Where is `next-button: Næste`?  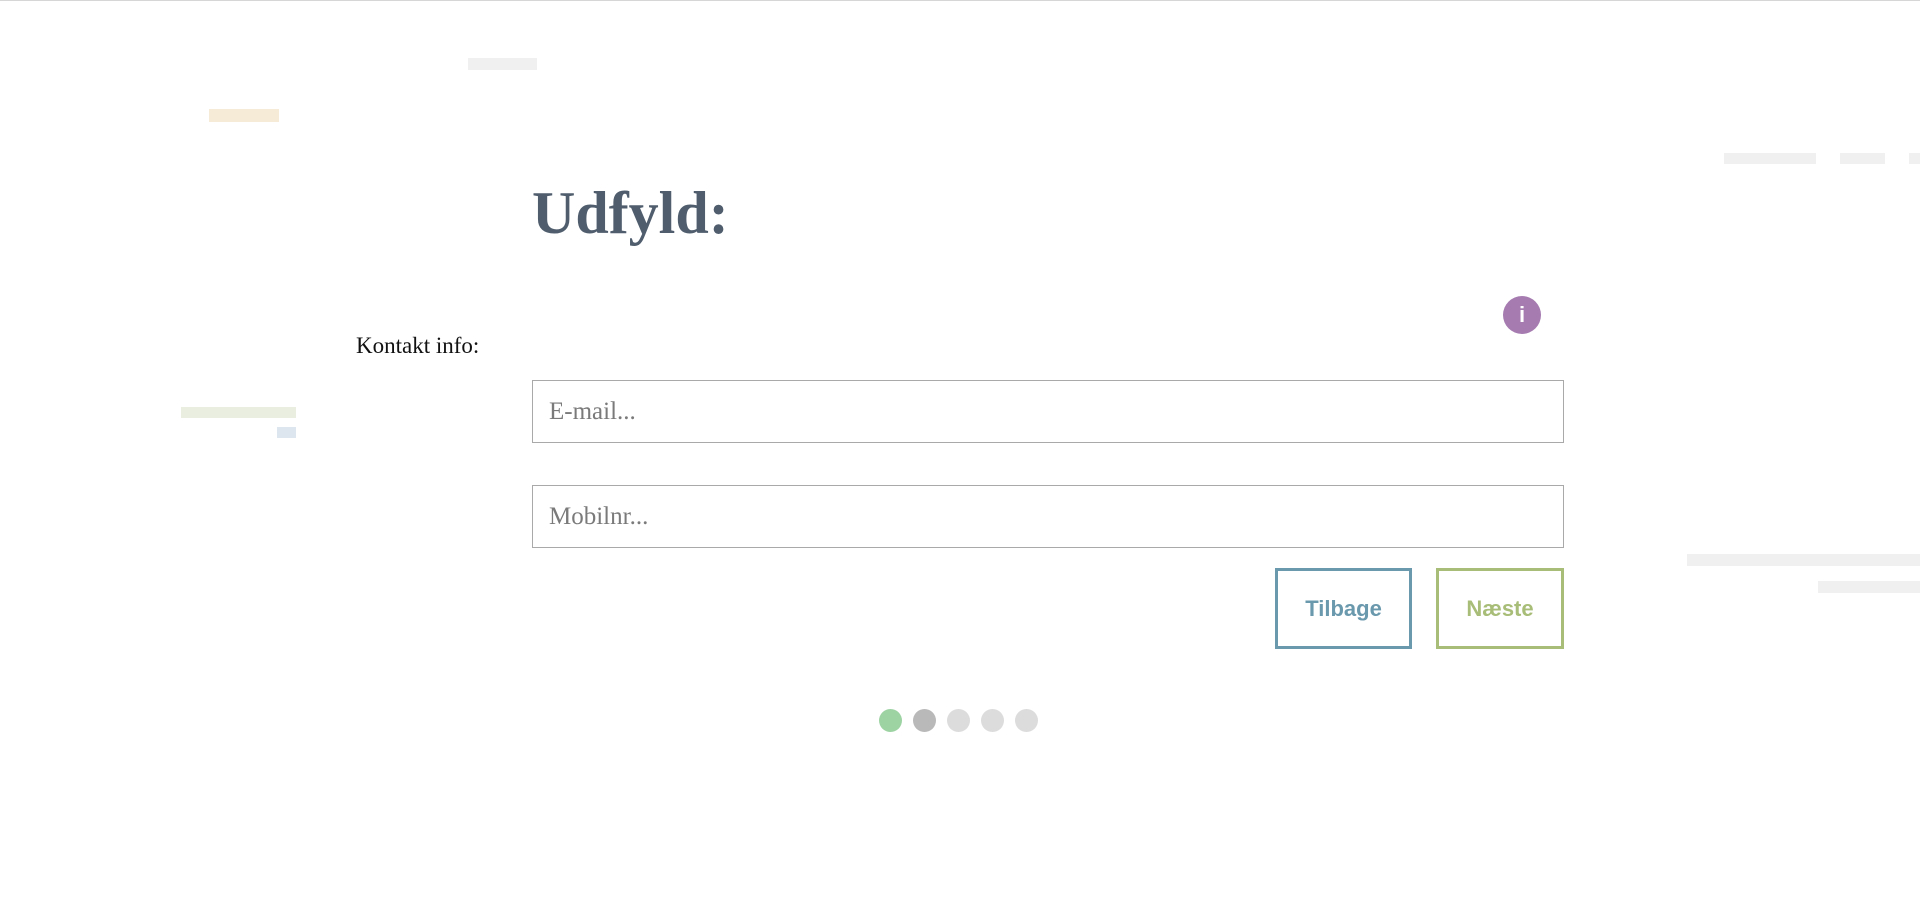 next-button: Næste is located at coordinates (1500, 608).